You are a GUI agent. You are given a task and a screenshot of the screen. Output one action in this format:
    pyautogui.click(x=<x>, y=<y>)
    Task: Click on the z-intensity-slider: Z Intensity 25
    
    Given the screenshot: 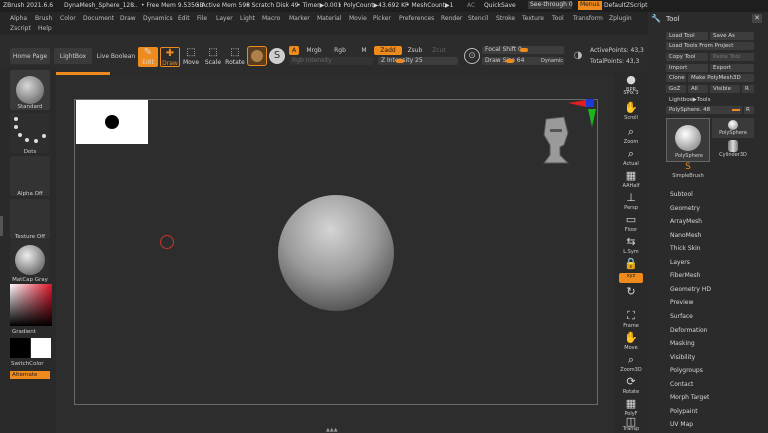 What is the action you would take?
    pyautogui.click(x=418, y=61)
    